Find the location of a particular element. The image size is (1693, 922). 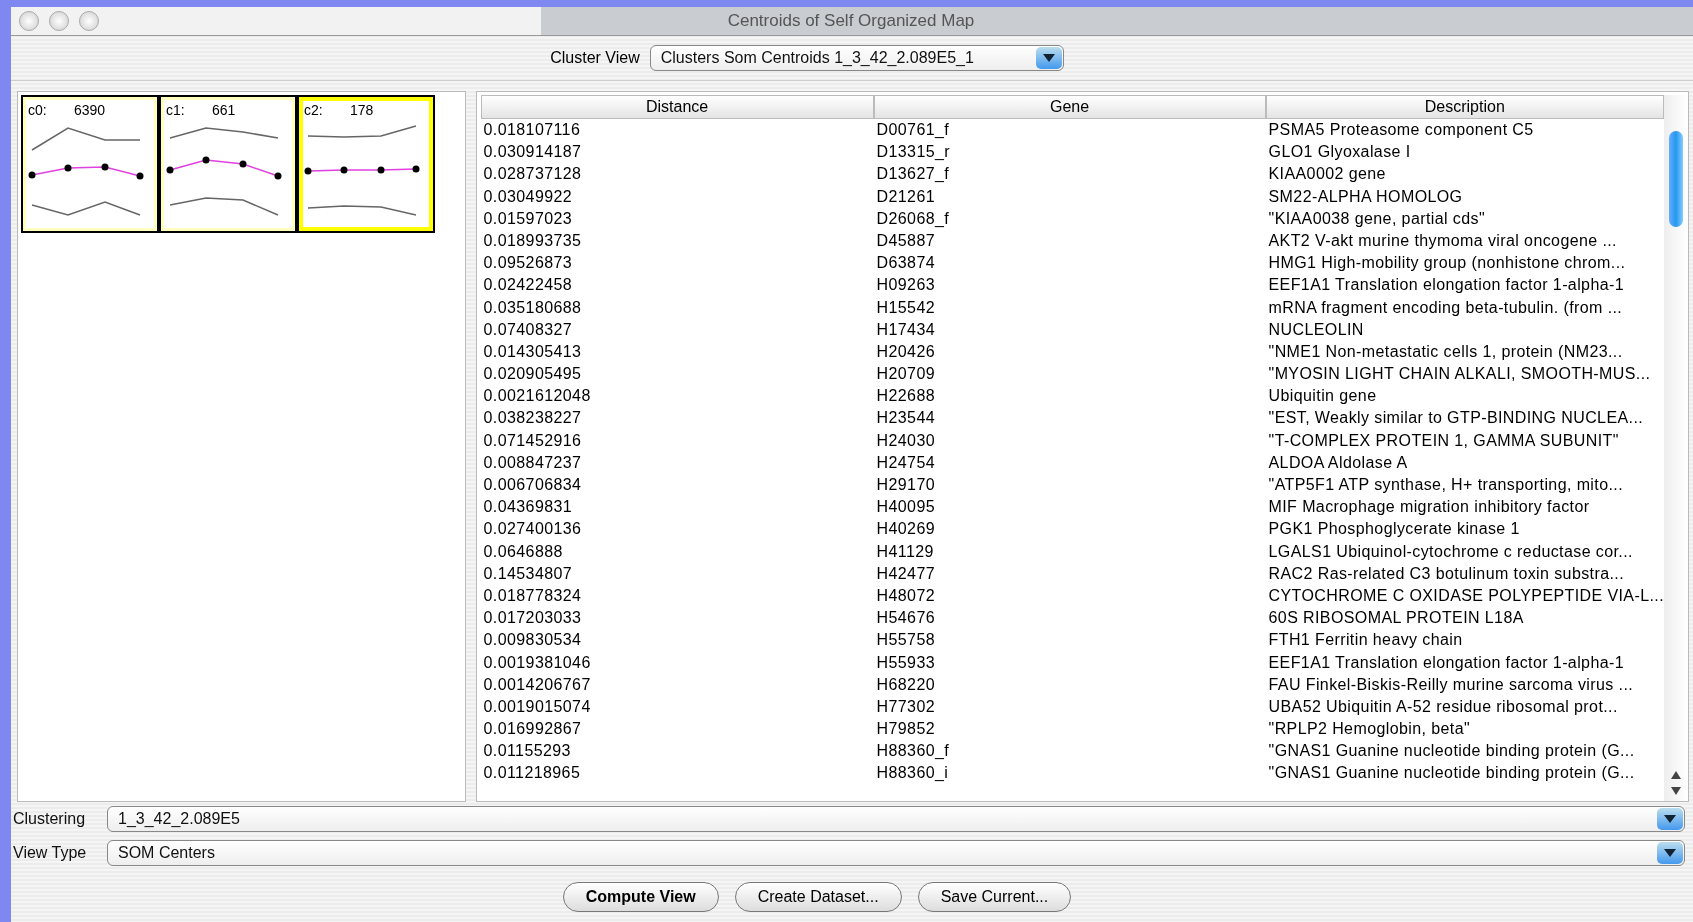

table-cell-text: 0.01155293 is located at coordinates (527, 751).